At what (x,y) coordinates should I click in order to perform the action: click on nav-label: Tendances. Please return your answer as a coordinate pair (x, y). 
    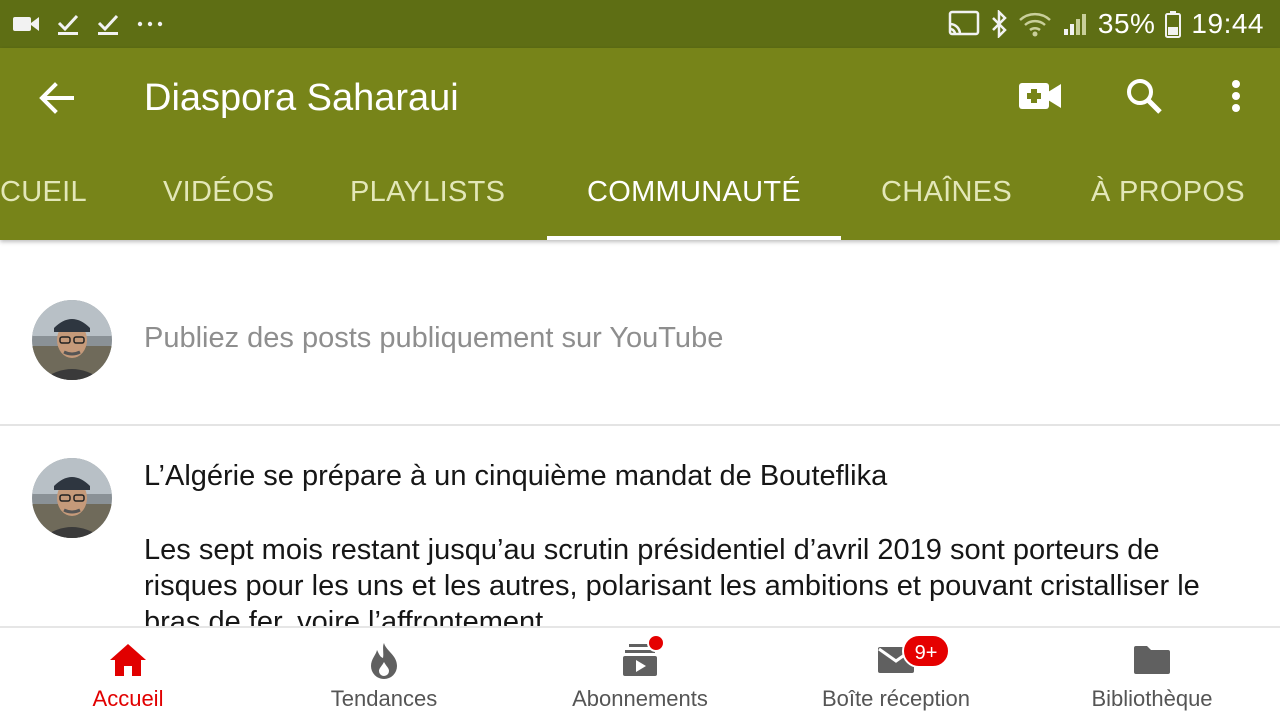
    Looking at the image, I should click on (384, 698).